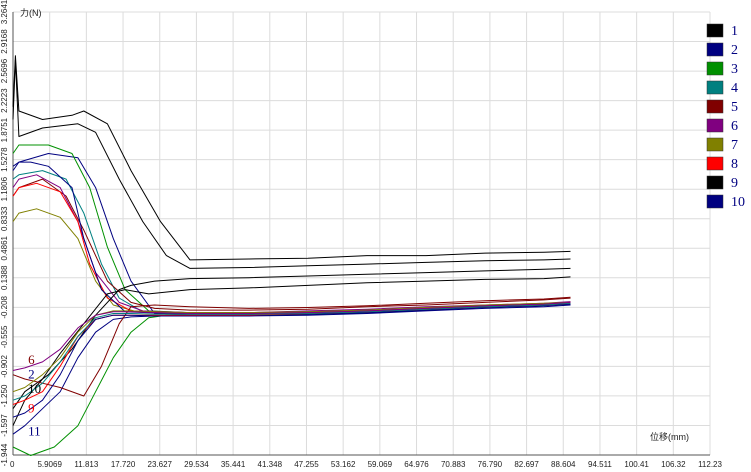 This screenshot has height=472, width=751. I want to click on curve-label: 6, so click(31, 359).